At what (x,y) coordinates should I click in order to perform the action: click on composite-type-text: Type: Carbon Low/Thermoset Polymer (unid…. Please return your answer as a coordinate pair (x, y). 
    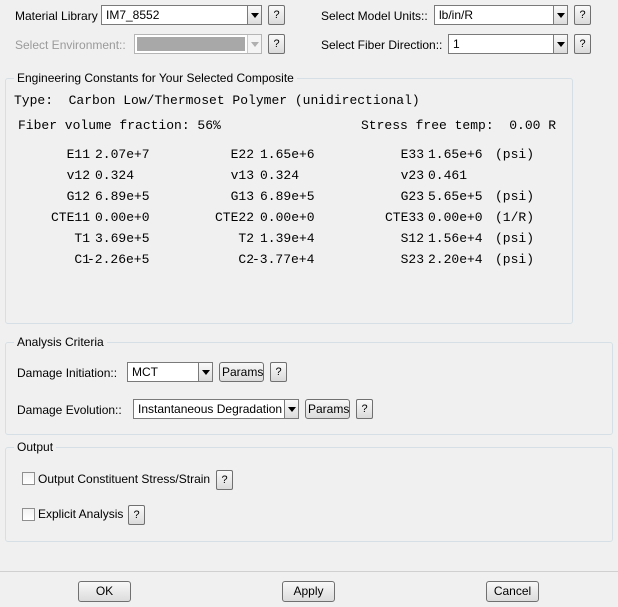
    Looking at the image, I should click on (217, 100).